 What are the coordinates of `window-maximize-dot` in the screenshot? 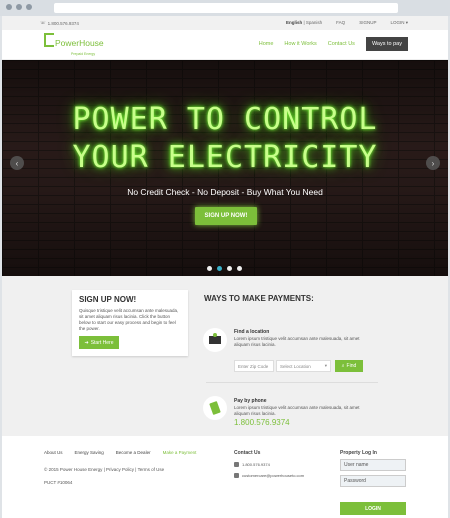 It's located at (29, 7).